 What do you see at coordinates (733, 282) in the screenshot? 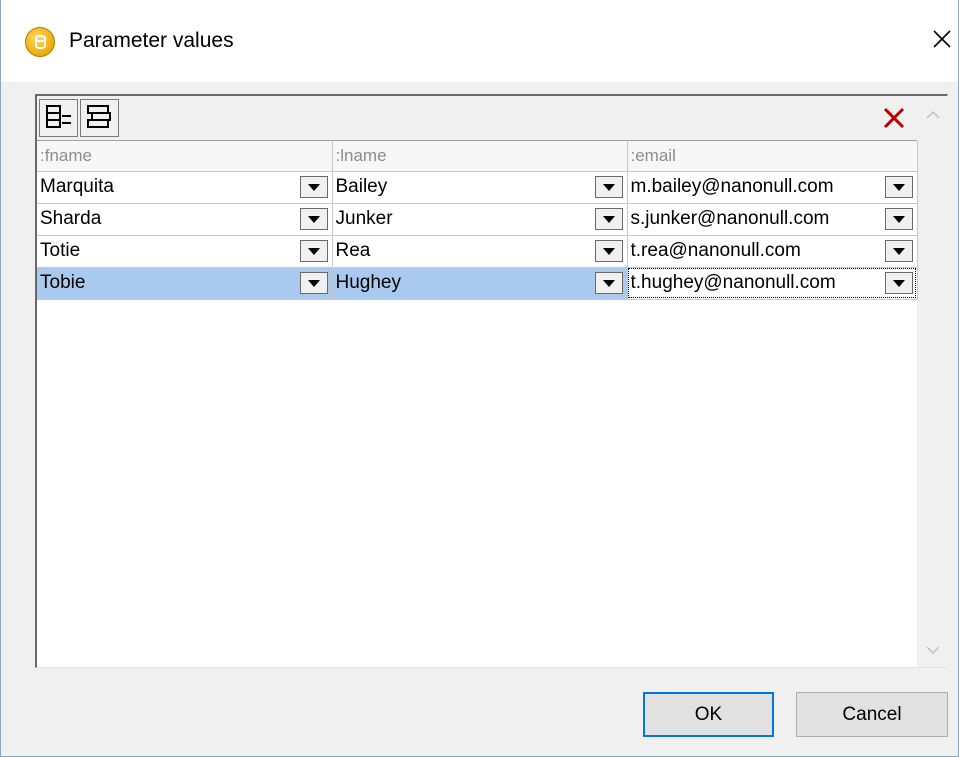
I see `cell-value: t.hughey@nanonull.com` at bounding box center [733, 282].